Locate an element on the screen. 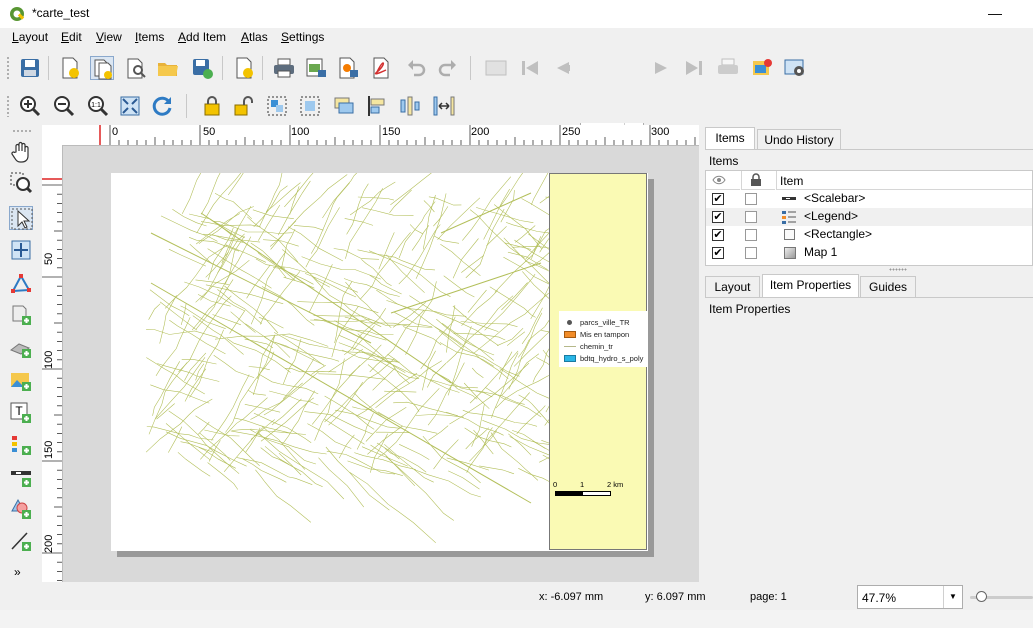 The height and width of the screenshot is (628, 1033). add-shape-icon is located at coordinates (21, 509).